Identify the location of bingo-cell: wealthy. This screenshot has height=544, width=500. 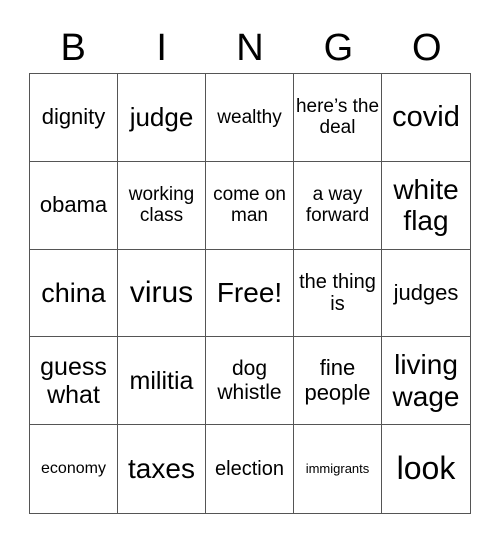
(250, 118).